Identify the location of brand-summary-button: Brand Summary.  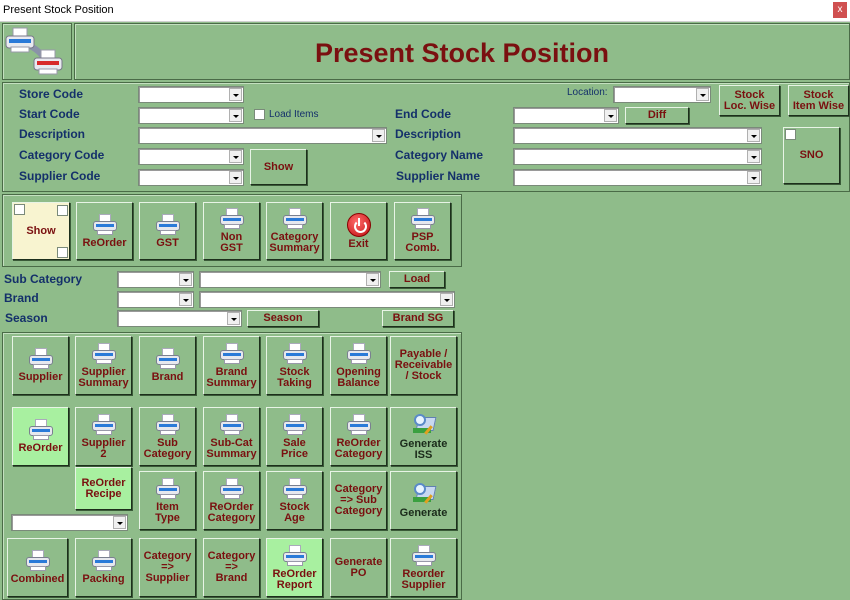
(231, 365).